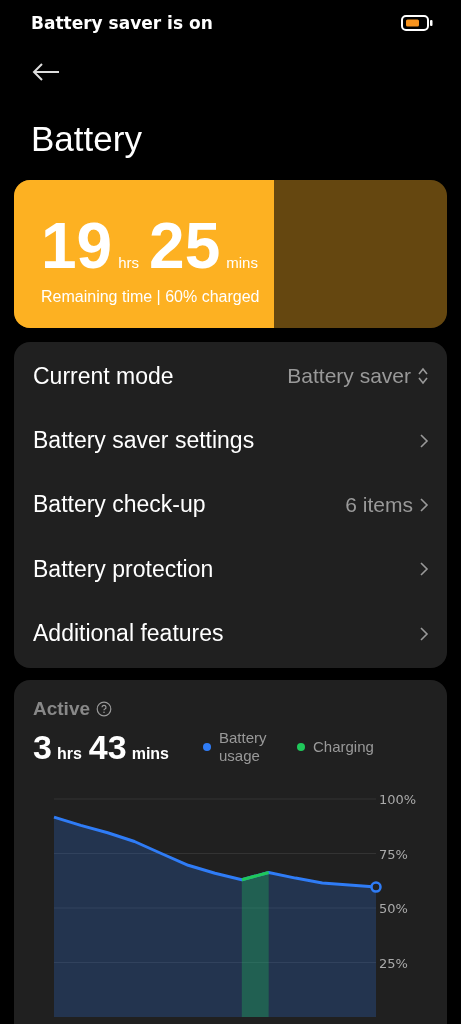 This screenshot has height=1024, width=461. What do you see at coordinates (349, 376) in the screenshot?
I see `settings-value: Battery saver` at bounding box center [349, 376].